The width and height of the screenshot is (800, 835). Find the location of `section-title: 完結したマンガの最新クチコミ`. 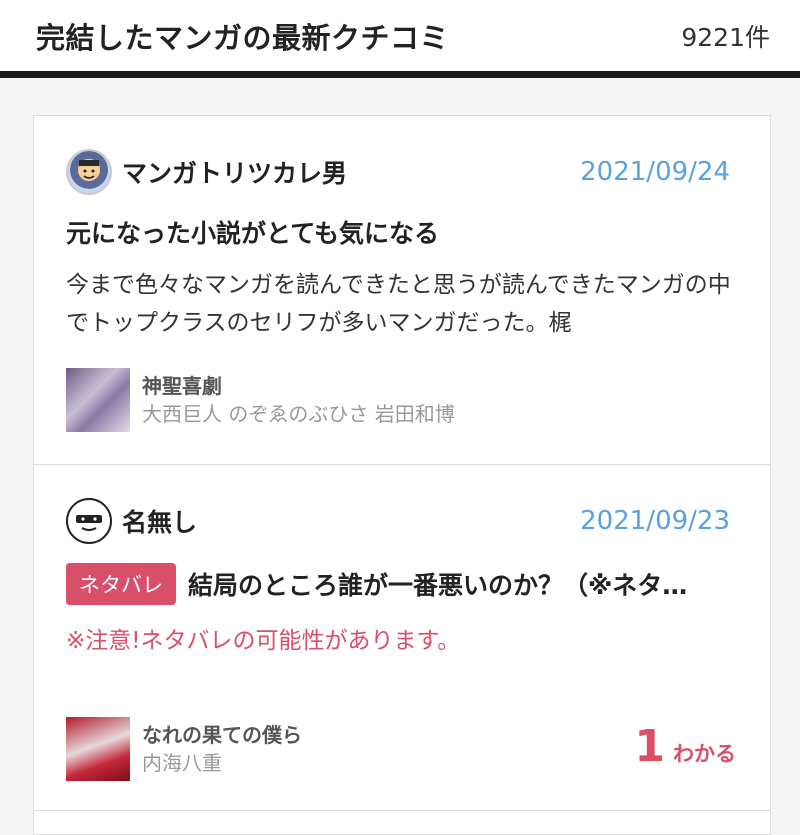

section-title: 完結したマンガの最新クチコミ is located at coordinates (243, 37).